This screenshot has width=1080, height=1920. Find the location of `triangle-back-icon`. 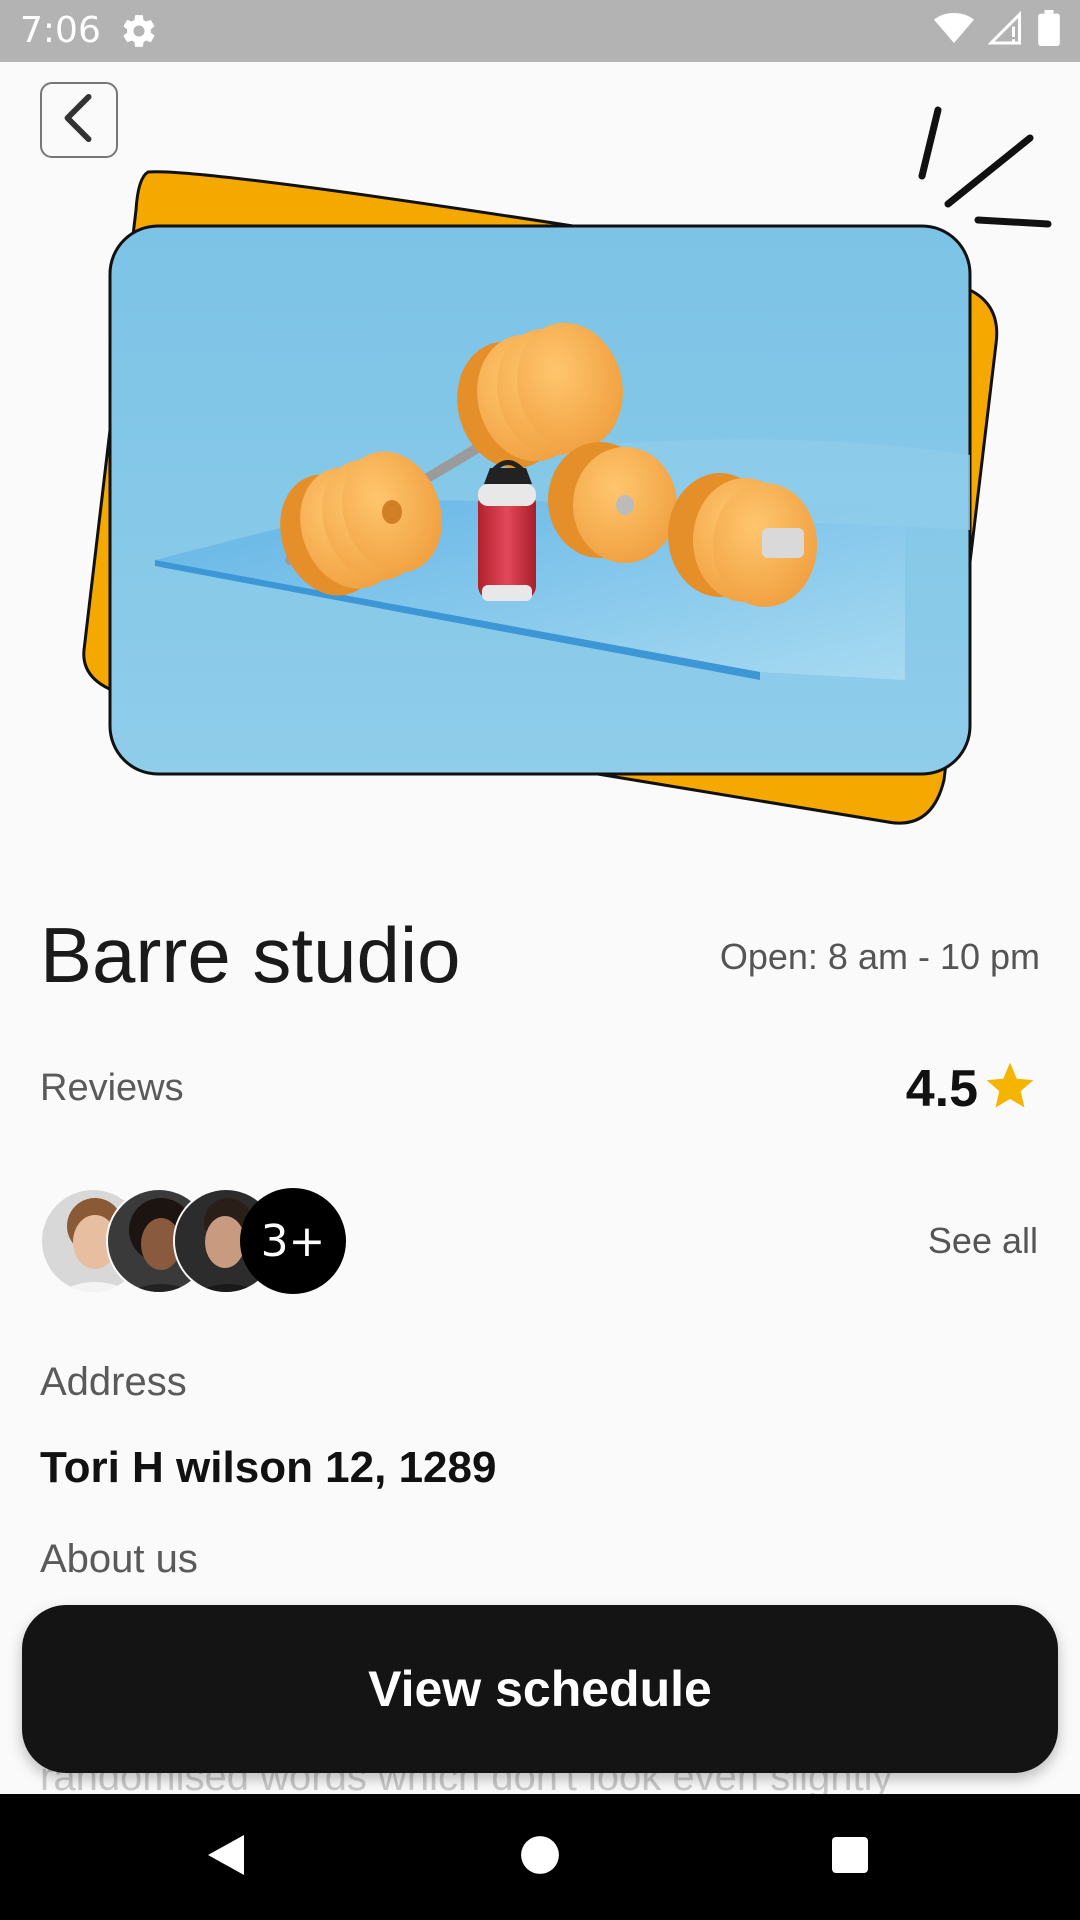

triangle-back-icon is located at coordinates (226, 1857).